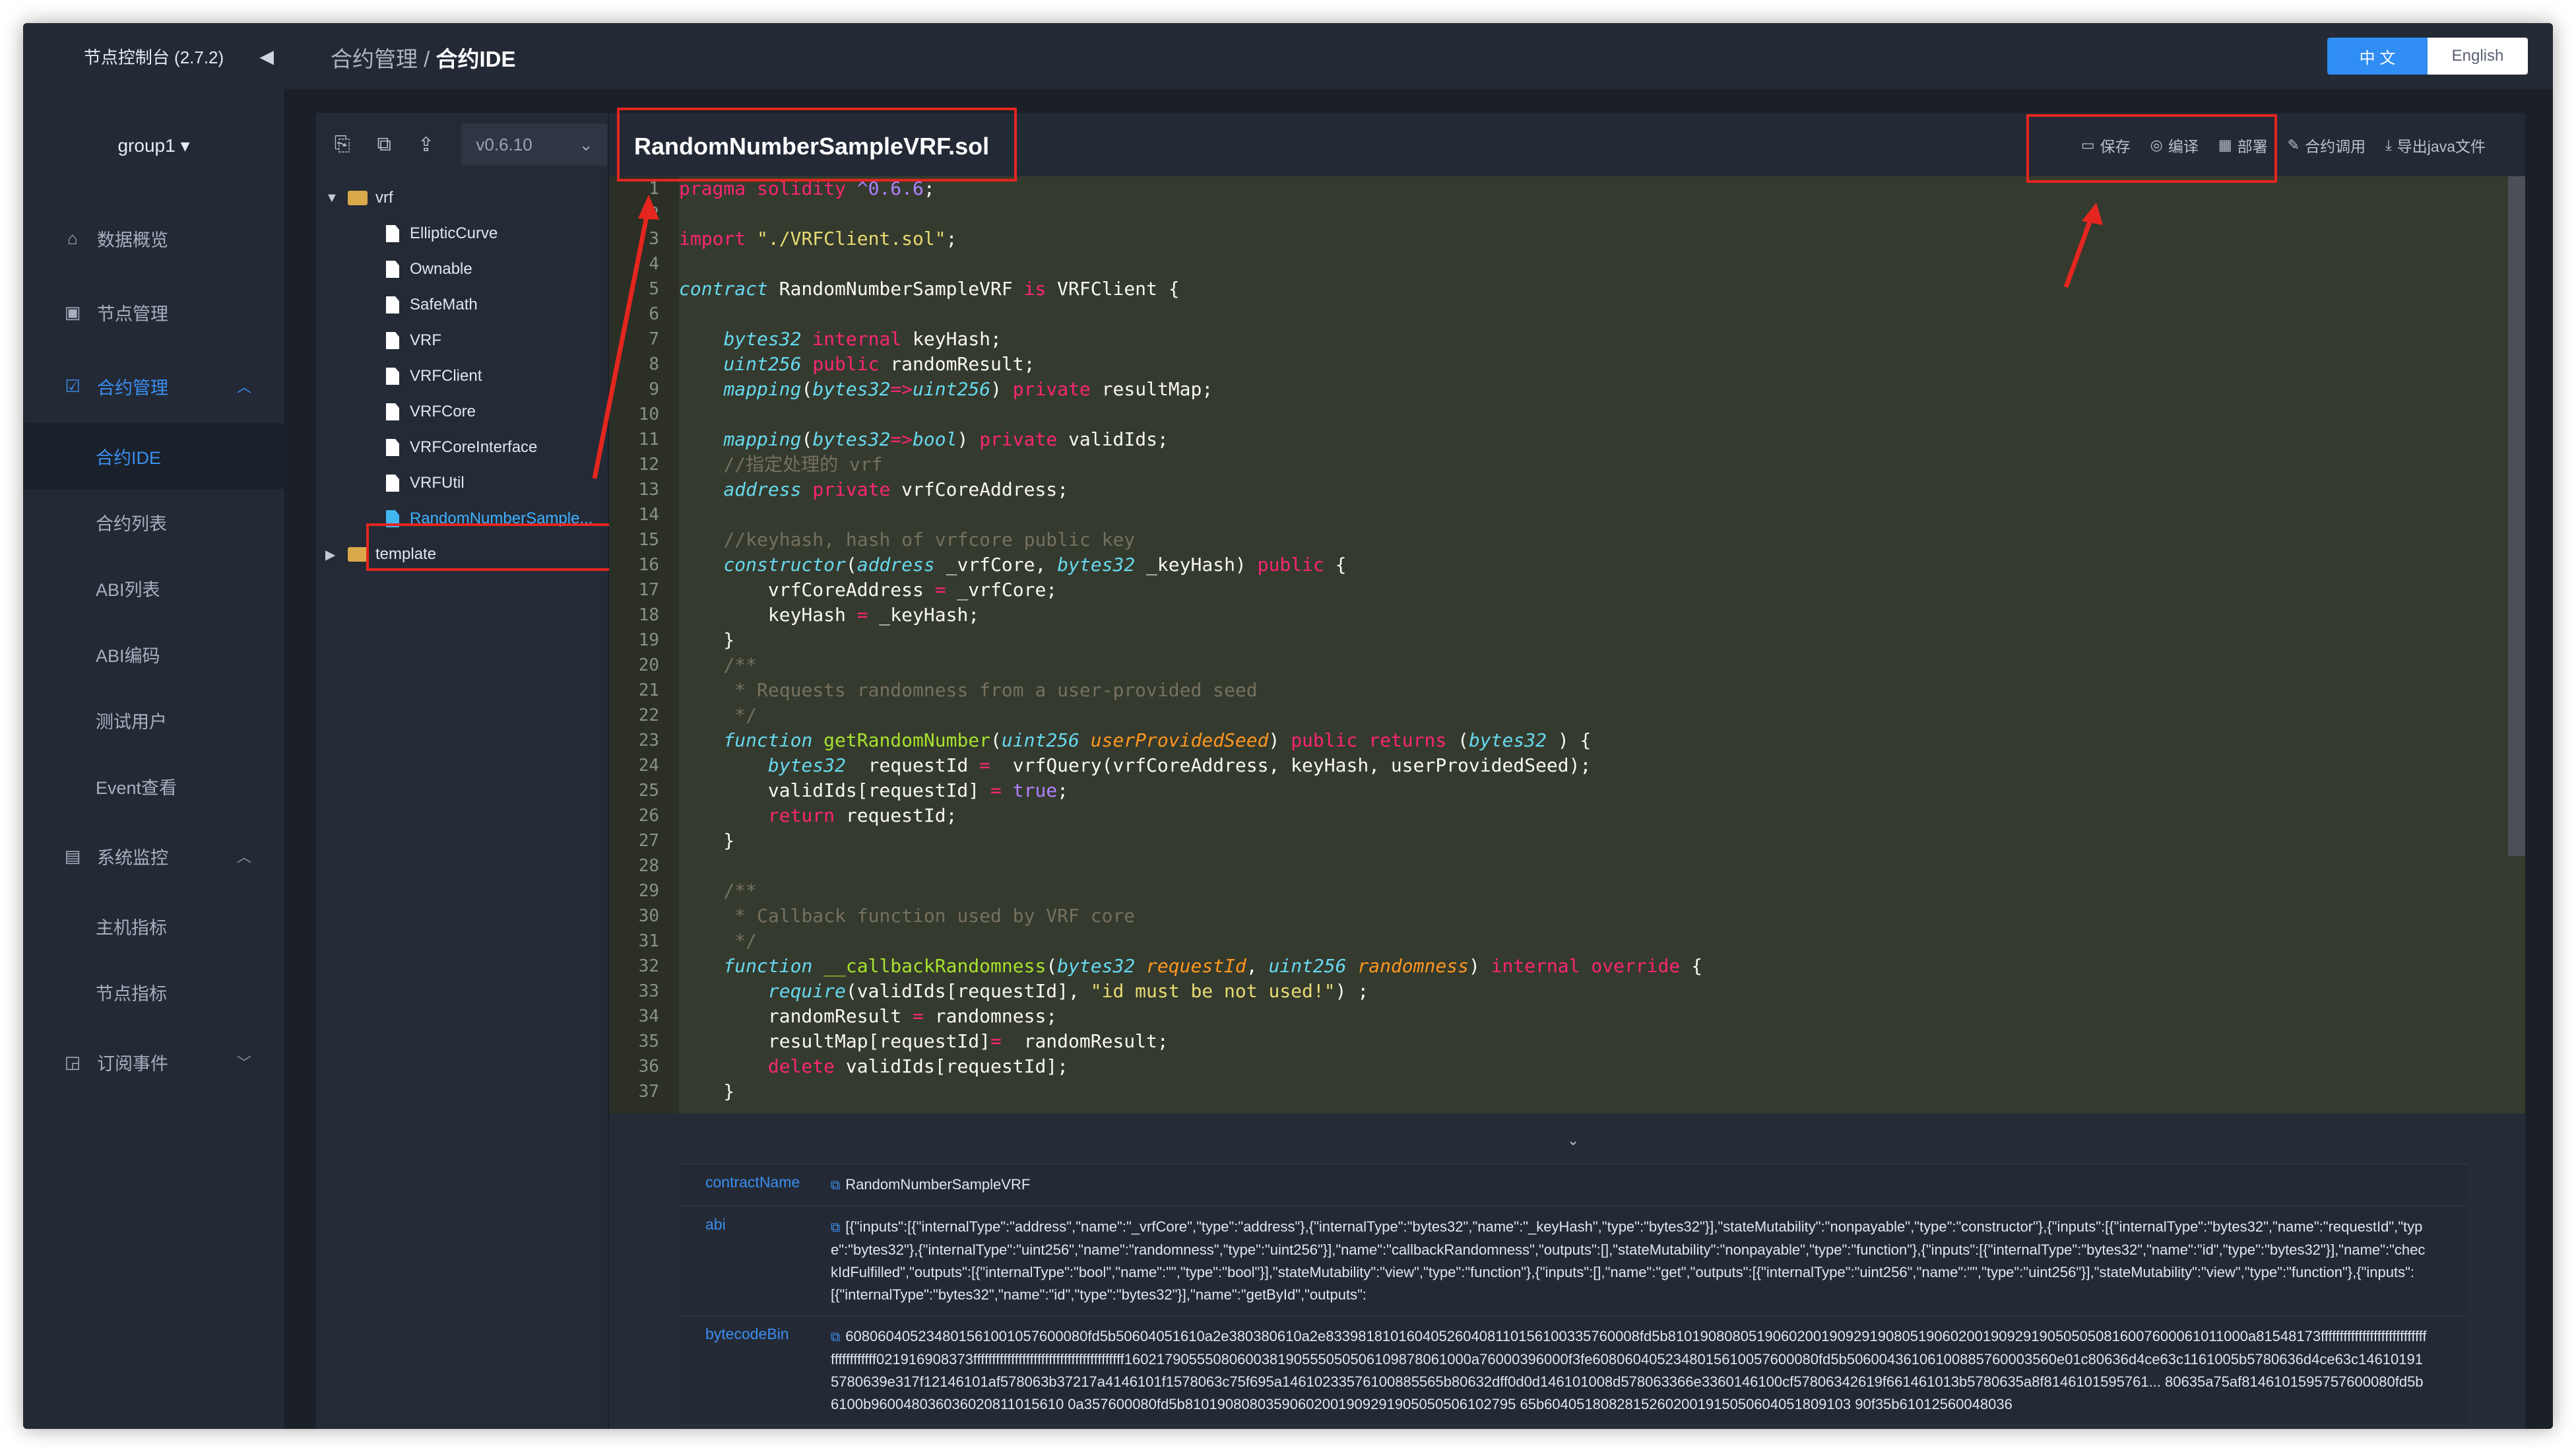 The image size is (2576, 1452). I want to click on chevron-down-icon: ⌄, so click(1573, 1140).